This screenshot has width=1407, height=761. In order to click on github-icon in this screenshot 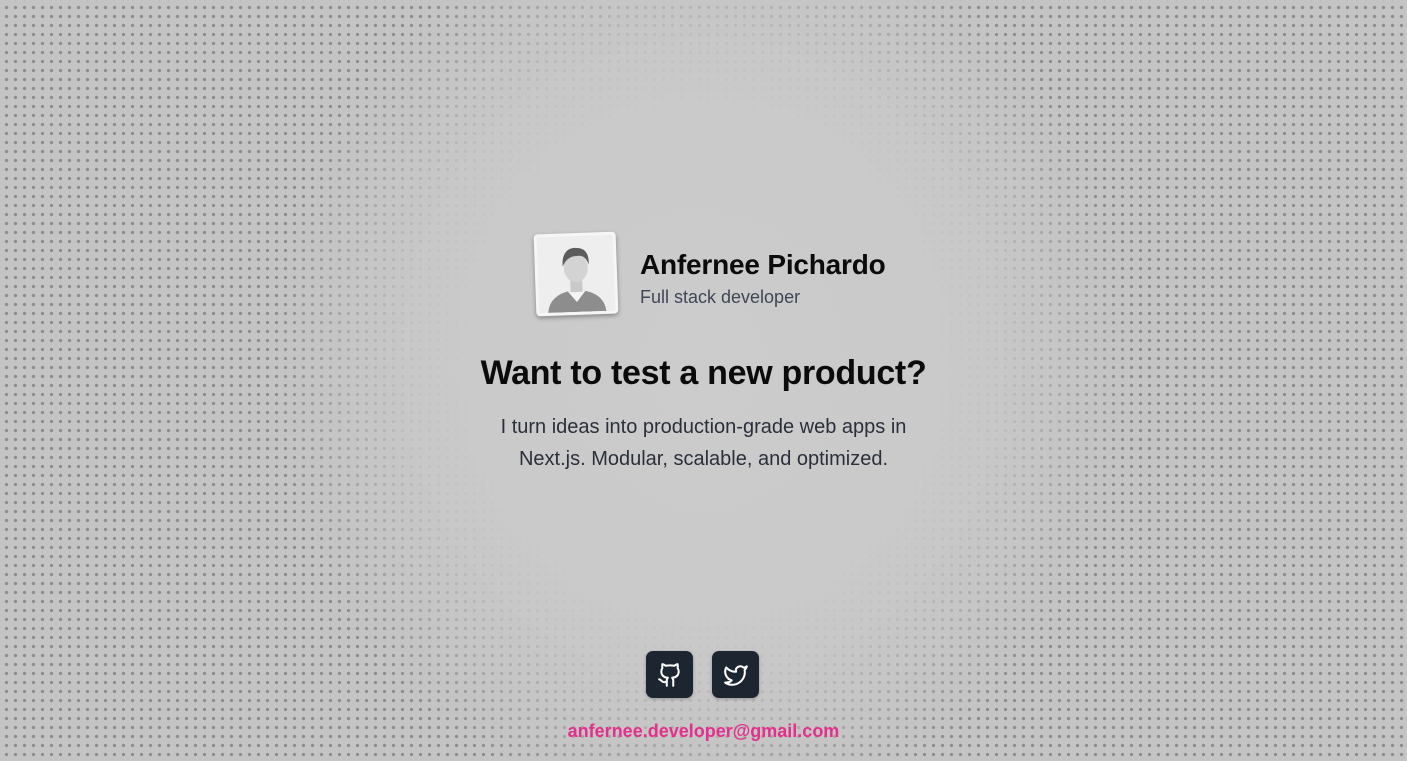, I will do `click(668, 674)`.